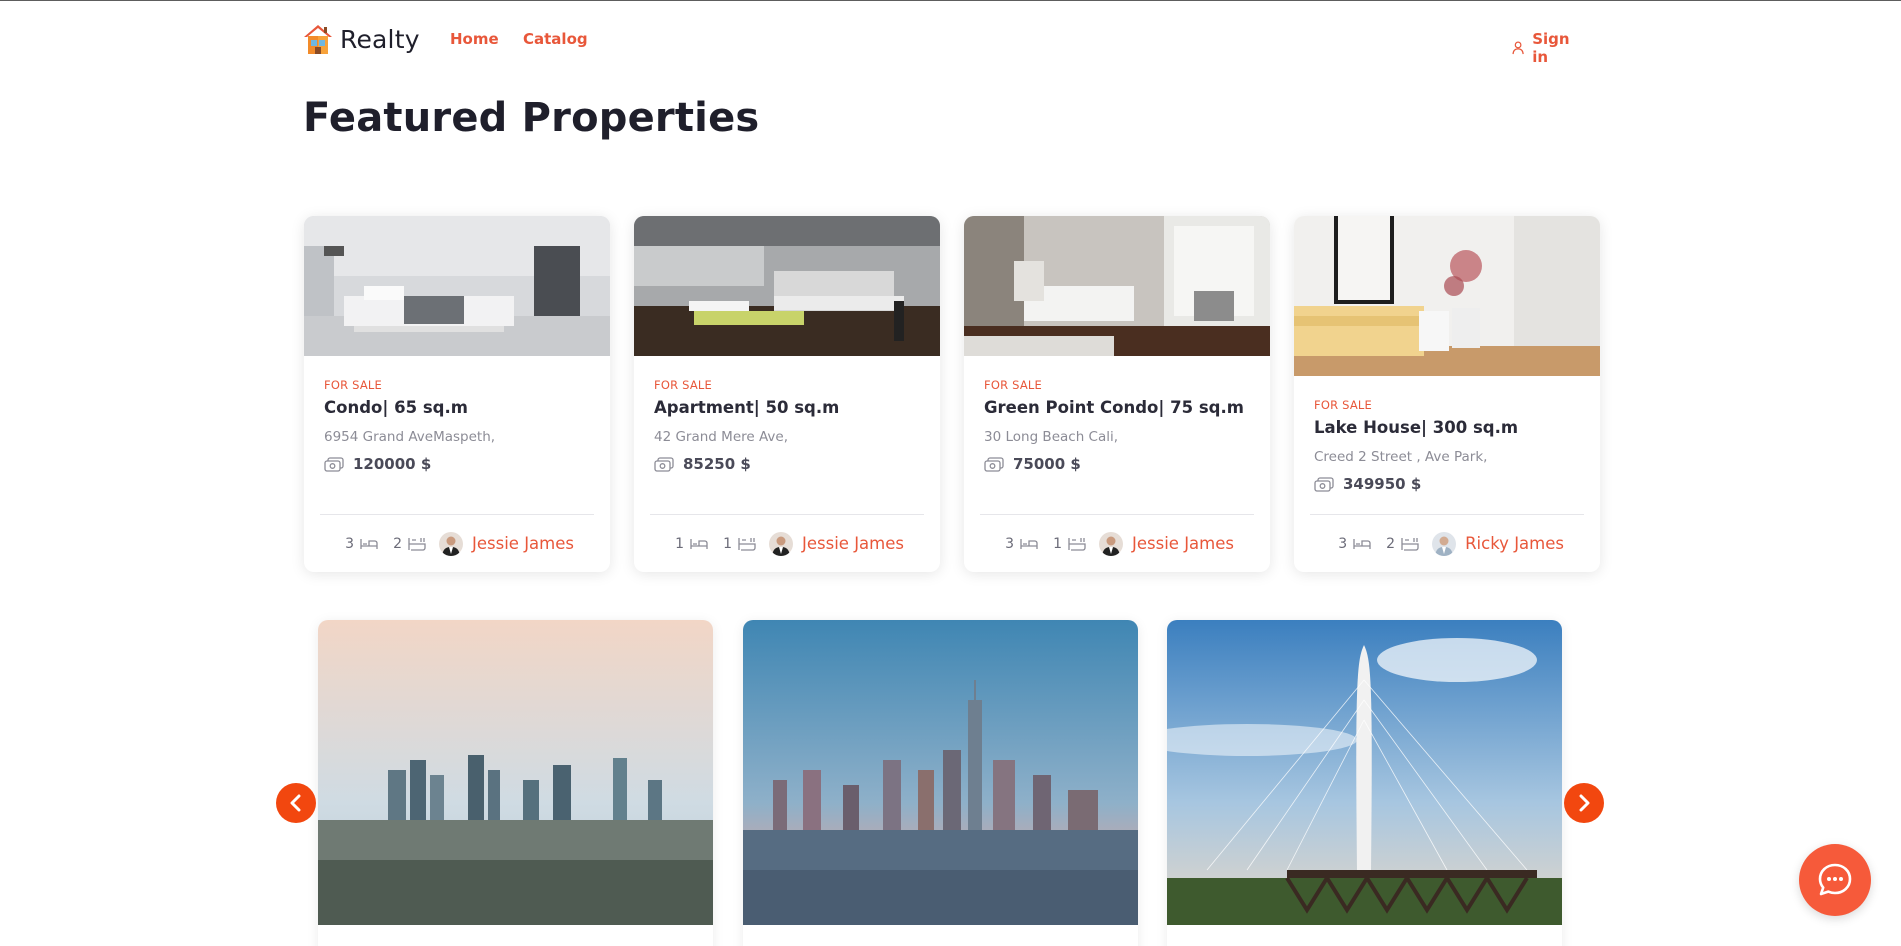 Image resolution: width=1901 pixels, height=946 pixels. I want to click on property-title: Apartment| 50 sq.m, so click(787, 407).